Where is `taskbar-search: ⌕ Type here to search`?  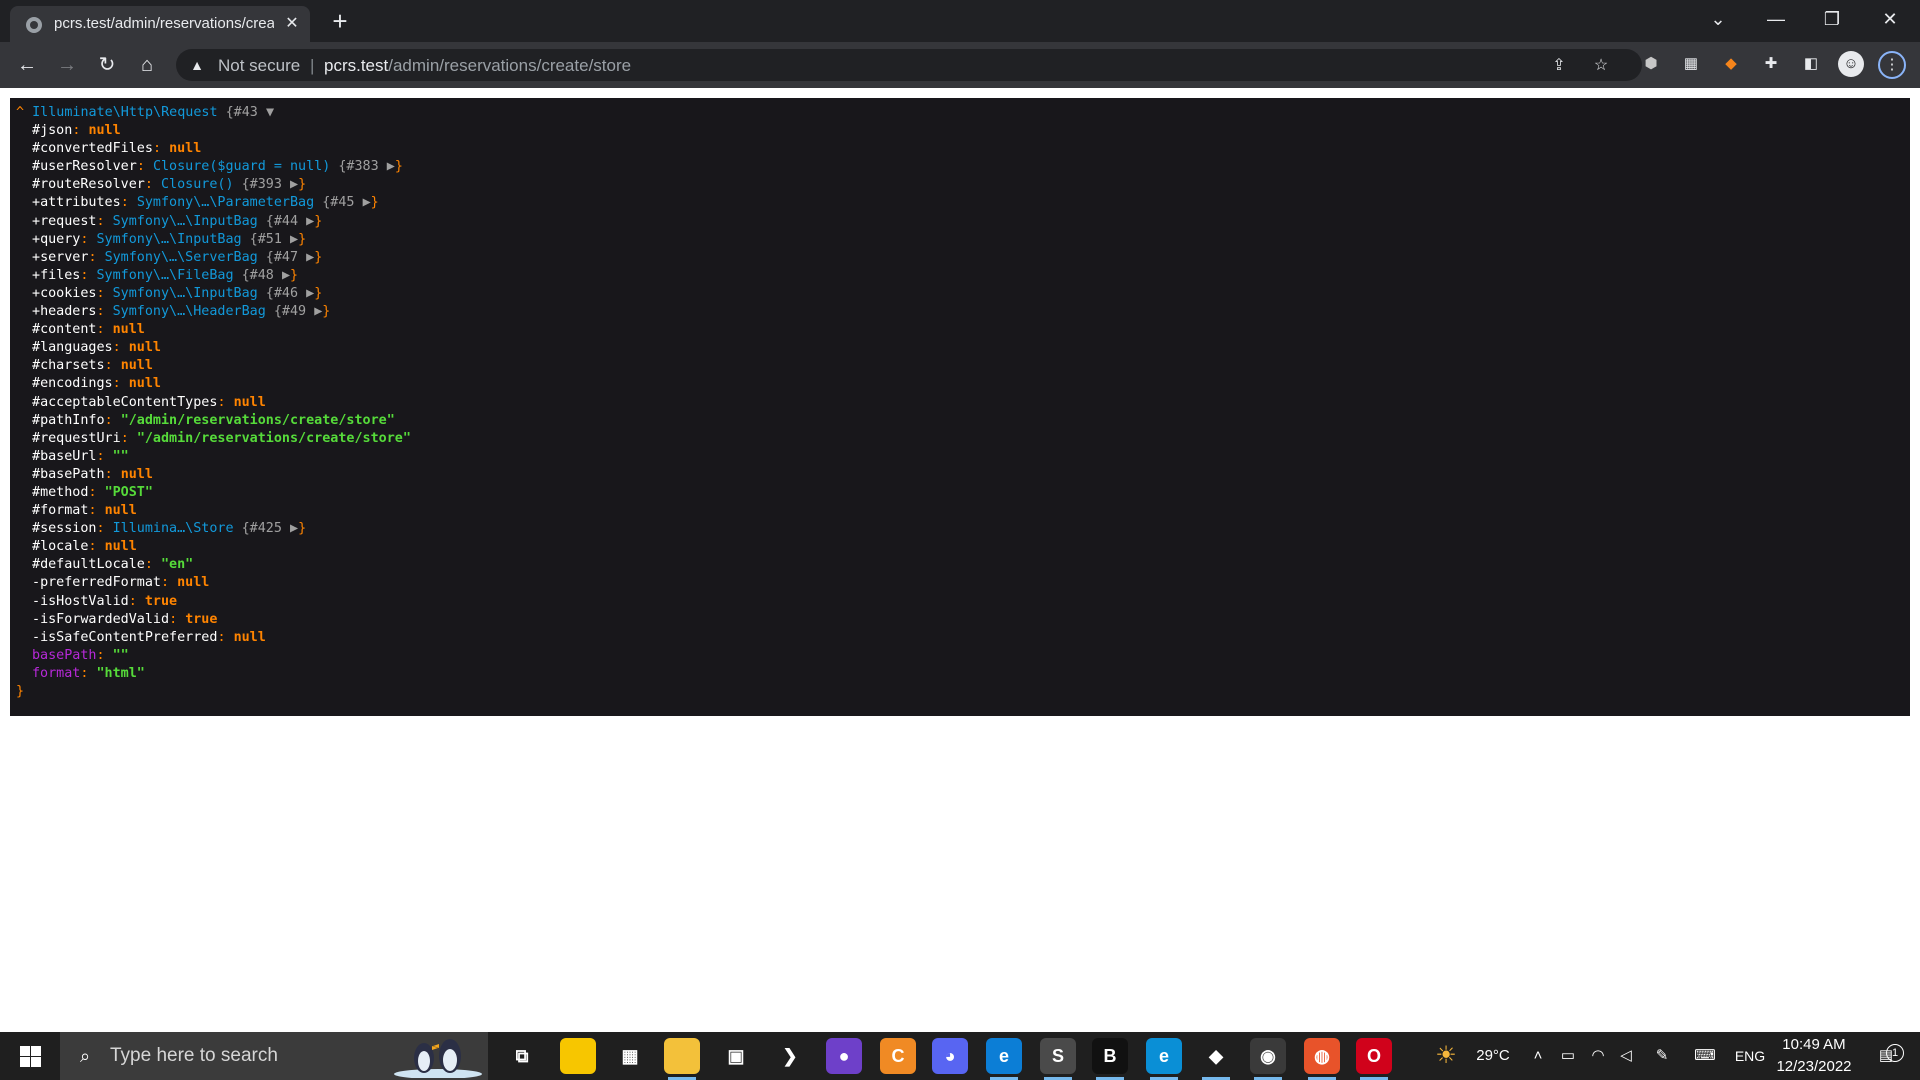
taskbar-search: ⌕ Type here to search is located at coordinates (274, 1056).